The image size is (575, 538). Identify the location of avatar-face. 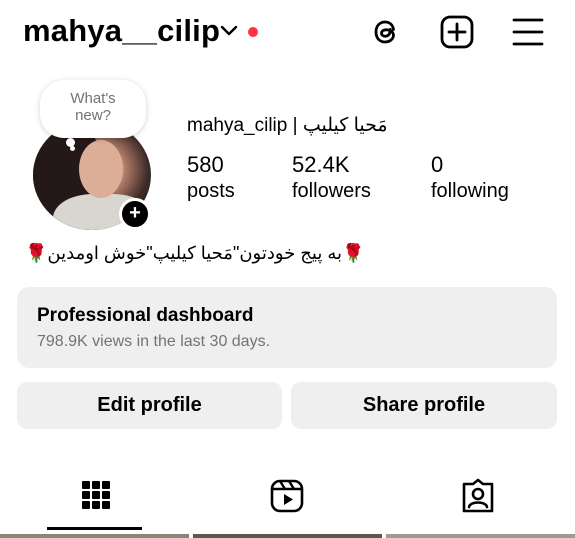
(101, 169).